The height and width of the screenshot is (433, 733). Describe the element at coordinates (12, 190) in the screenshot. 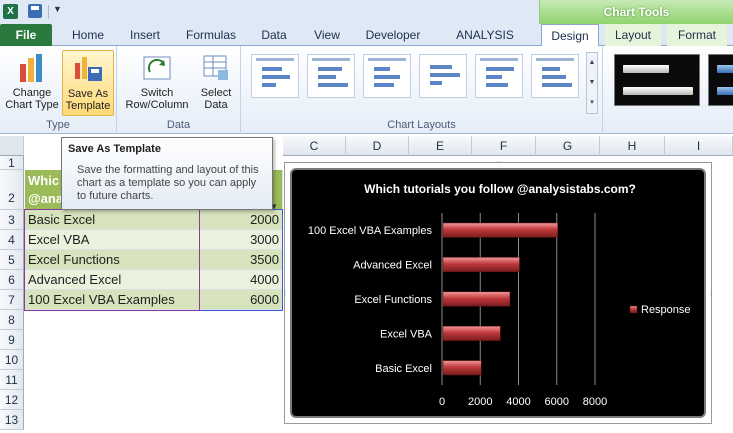

I see `row-header-2: 2` at that location.